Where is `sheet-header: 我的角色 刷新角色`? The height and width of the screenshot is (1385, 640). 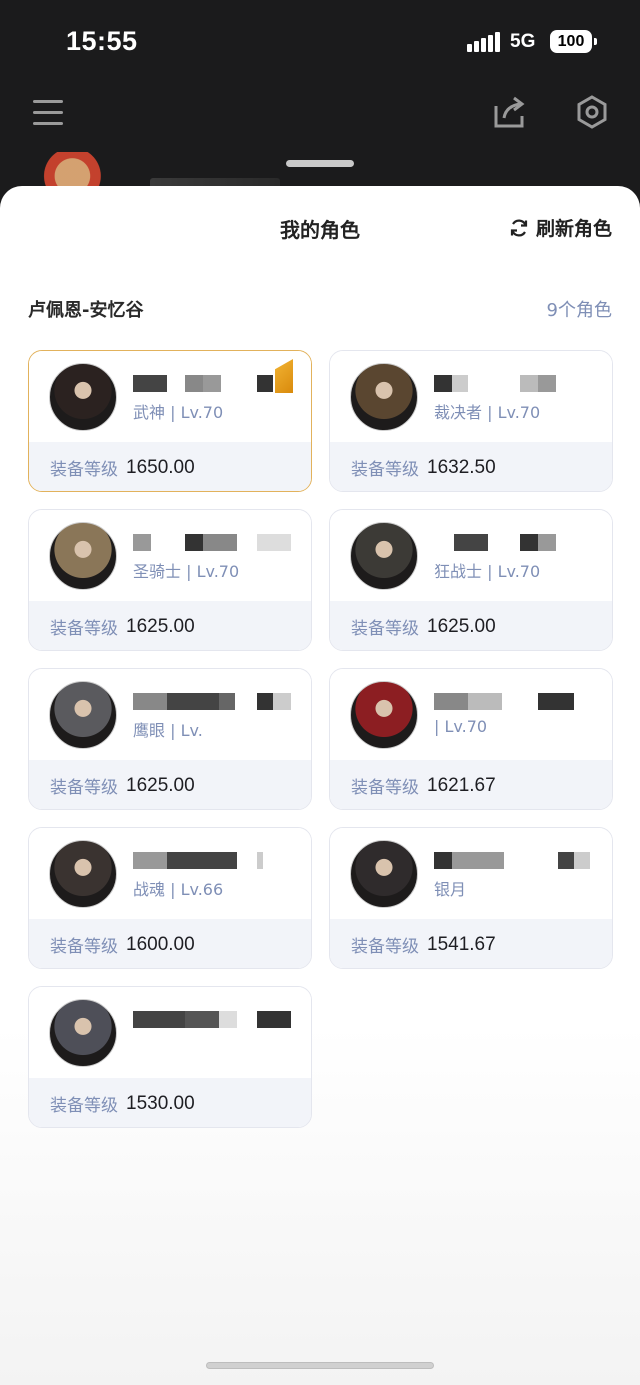 sheet-header: 我的角色 刷新角色 is located at coordinates (320, 228).